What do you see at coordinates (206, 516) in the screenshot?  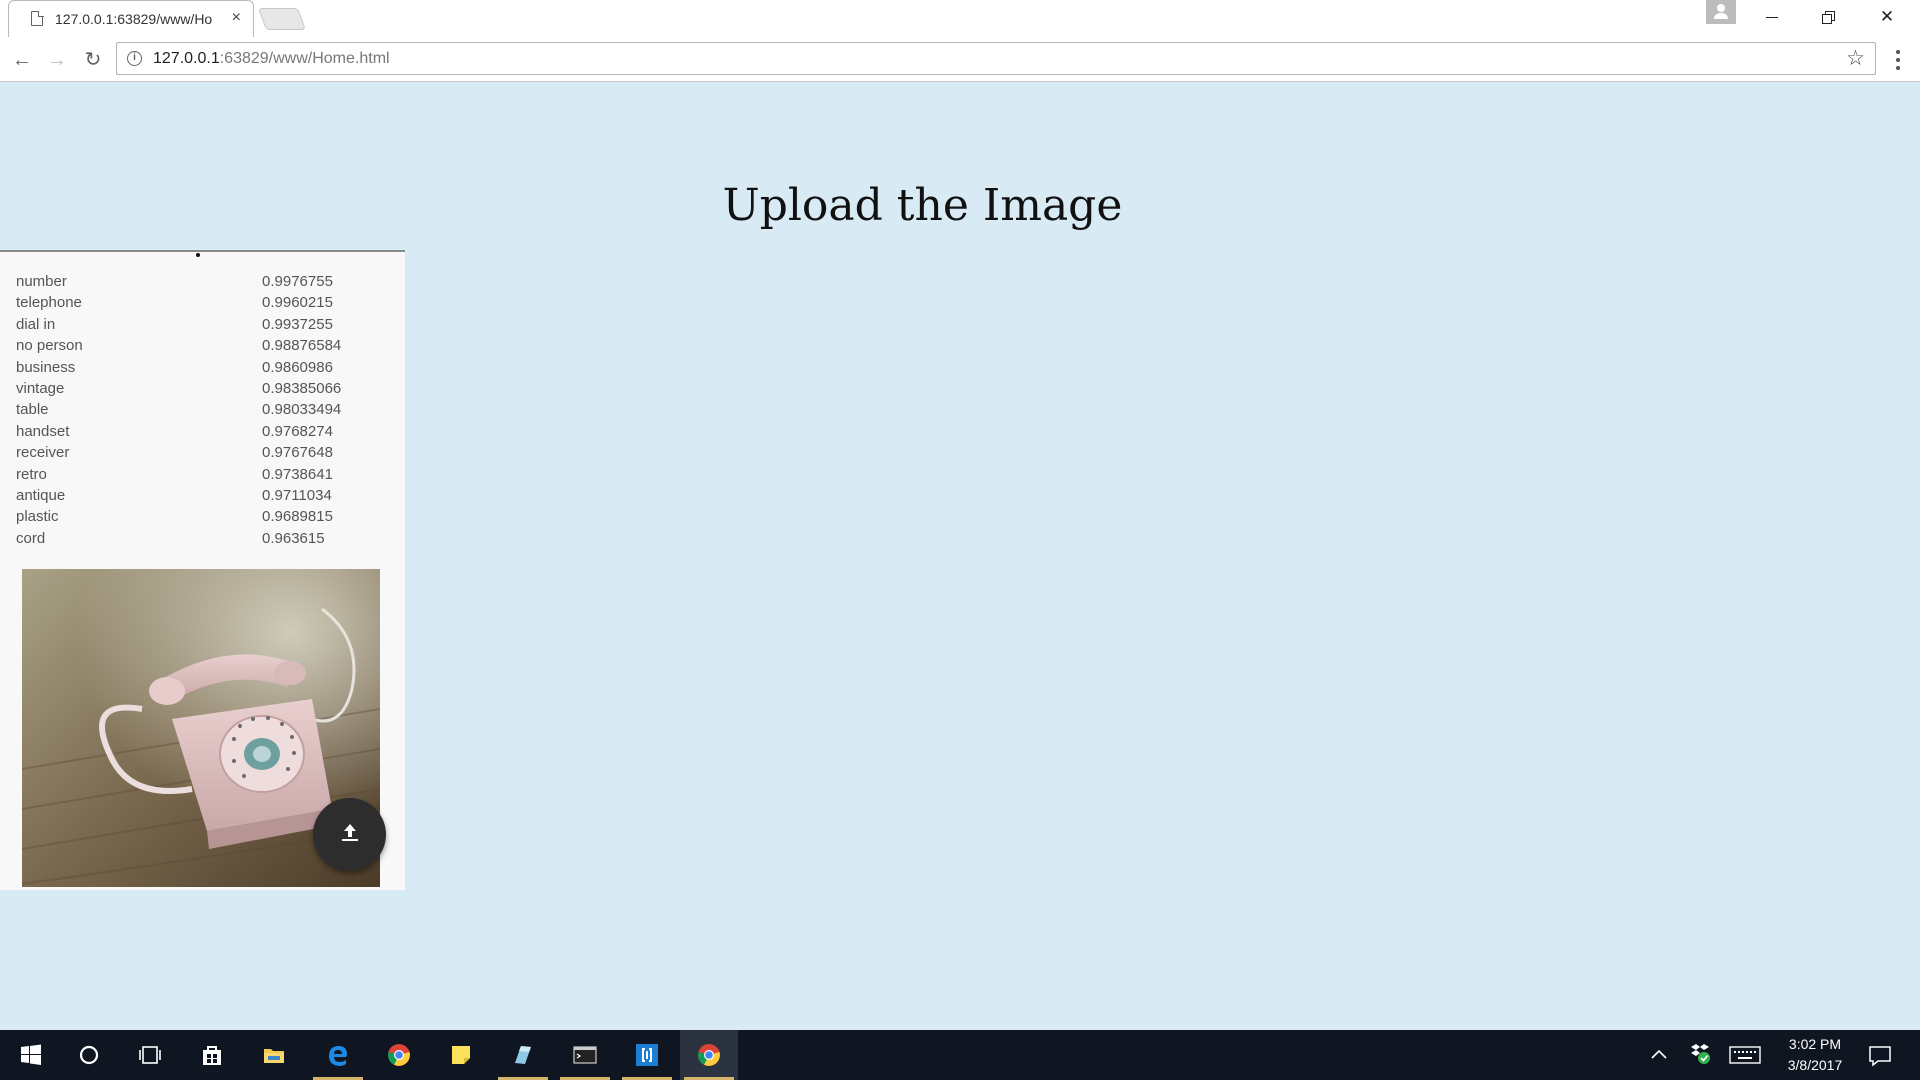 I see `label-row: plastic 0.9689815` at bounding box center [206, 516].